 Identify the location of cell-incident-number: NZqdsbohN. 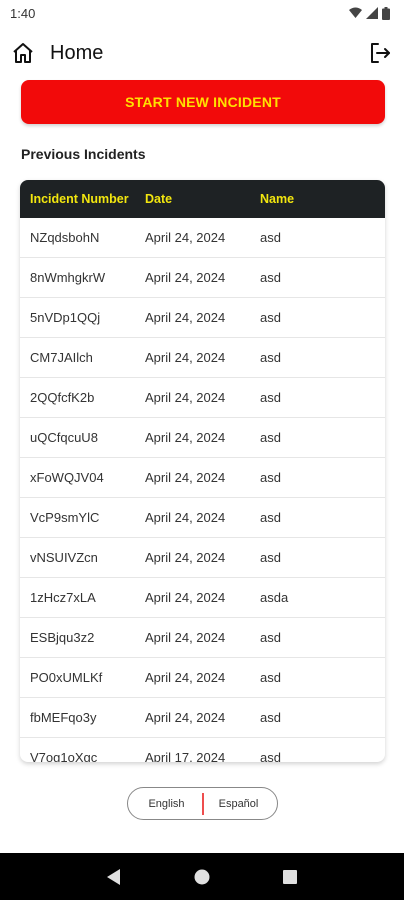
(65, 237).